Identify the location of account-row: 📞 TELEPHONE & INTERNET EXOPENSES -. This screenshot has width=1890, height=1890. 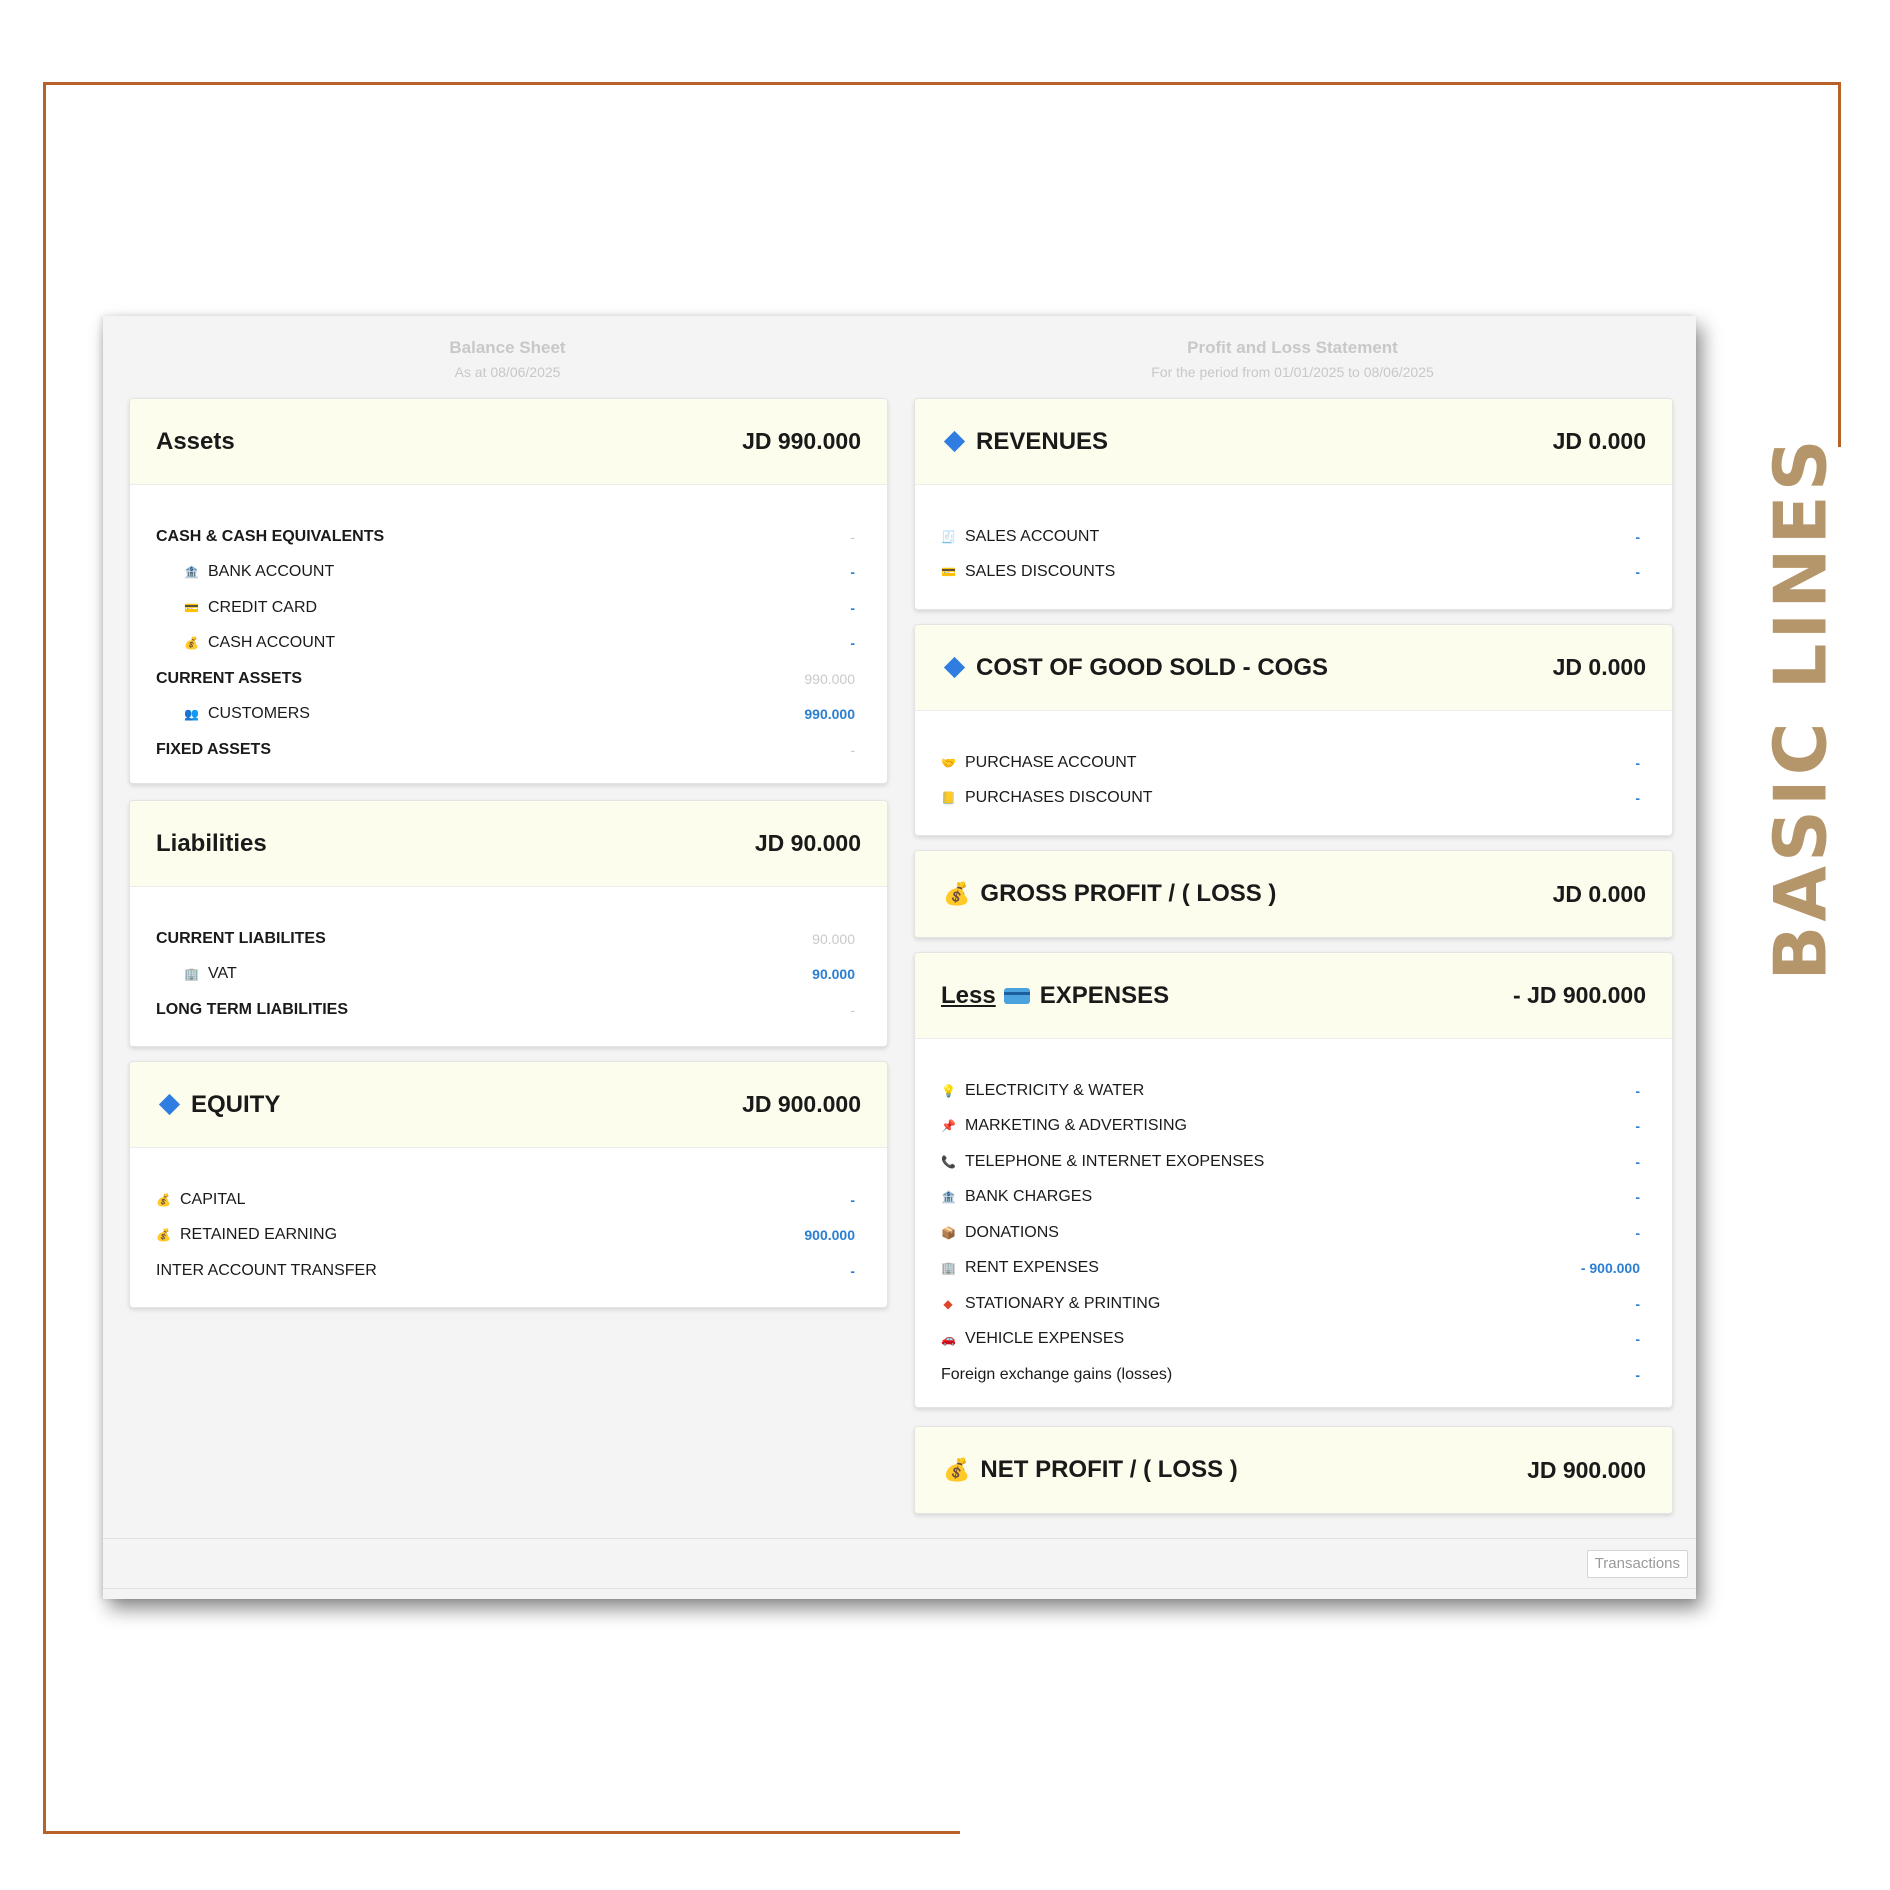
(1293, 1162).